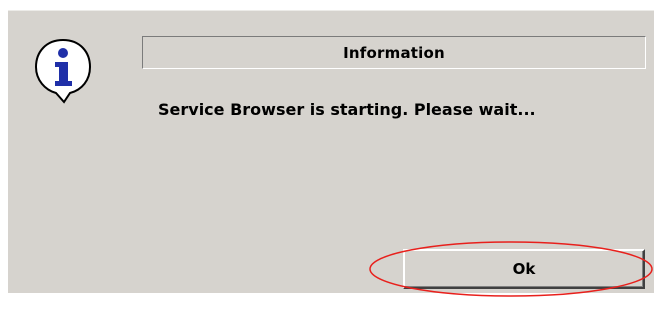 The width and height of the screenshot is (654, 311). What do you see at coordinates (63, 71) in the screenshot?
I see `info-icon` at bounding box center [63, 71].